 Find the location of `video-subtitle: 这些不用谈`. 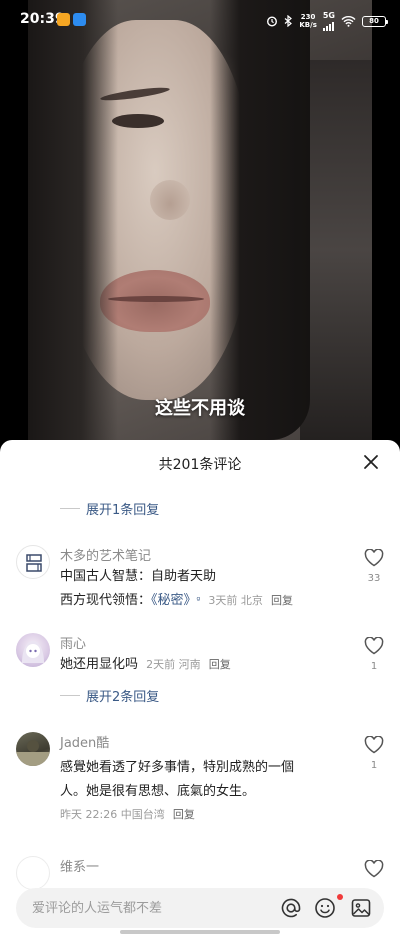

video-subtitle: 这些不用谈 is located at coordinates (200, 408).